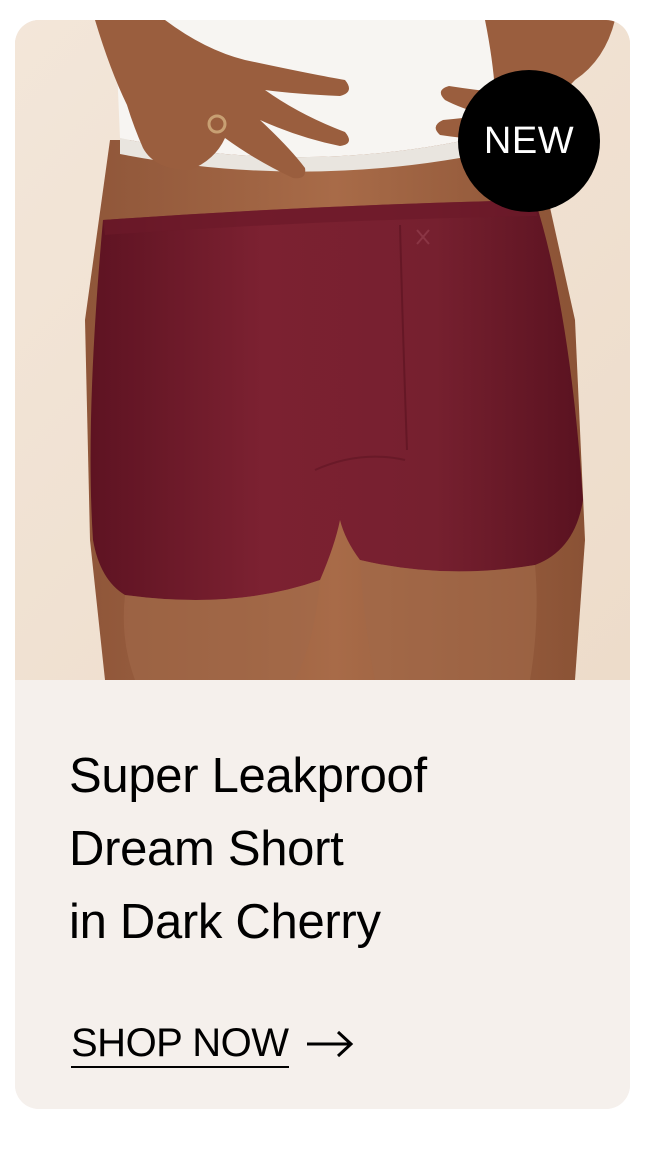 This screenshot has height=1153, width=667. What do you see at coordinates (225, 922) in the screenshot?
I see `product-title-line-3: in Dark Cherry` at bounding box center [225, 922].